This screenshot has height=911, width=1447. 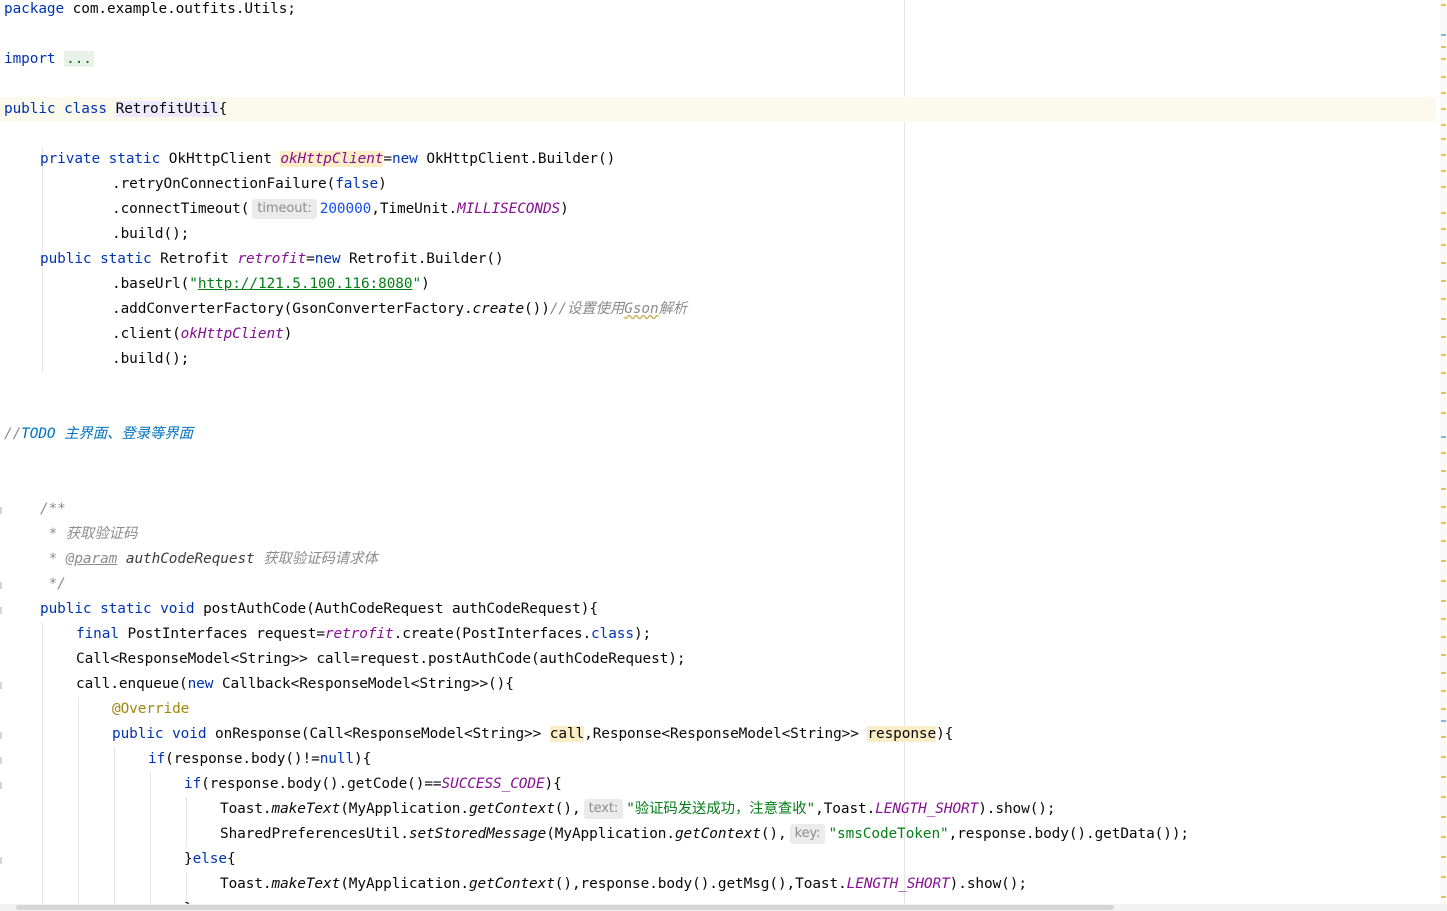 What do you see at coordinates (186, 559) in the screenshot?
I see `doc-param: authCodeRequest` at bounding box center [186, 559].